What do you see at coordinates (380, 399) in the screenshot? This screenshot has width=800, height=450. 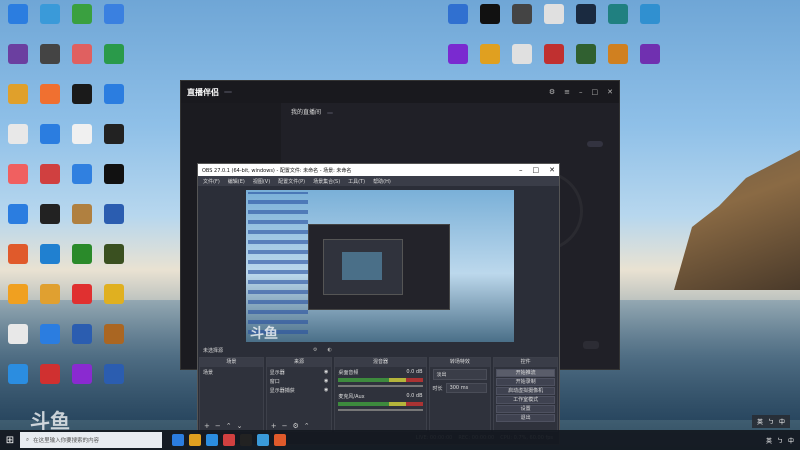 I see `mixer-list: 桌面音频 0.0 dB 麦克风/Aux 0.0 dB` at bounding box center [380, 399].